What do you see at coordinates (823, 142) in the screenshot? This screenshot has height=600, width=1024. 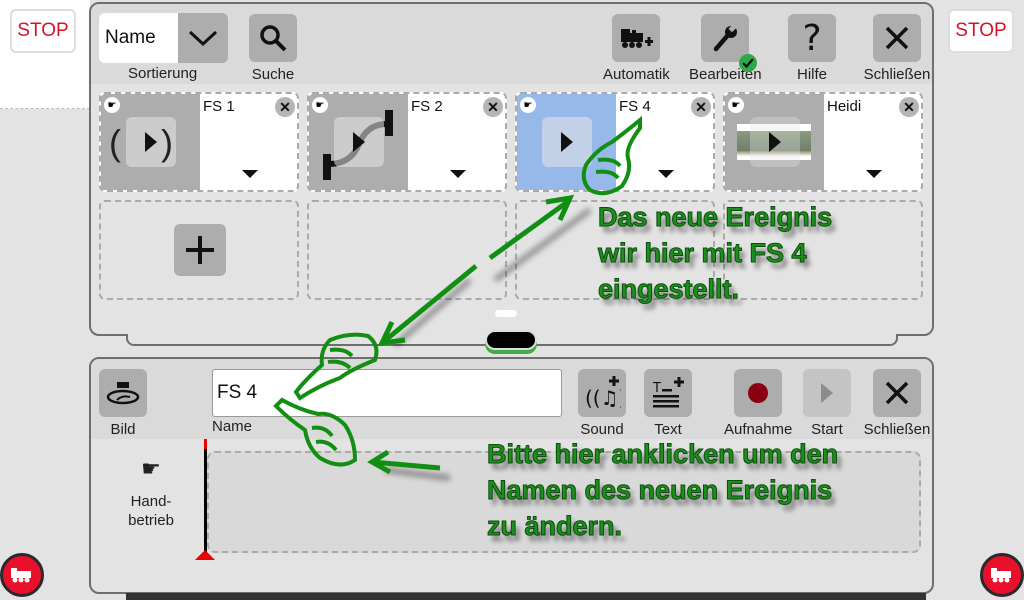 I see `event-card: ☛ Heidi ✕` at bounding box center [823, 142].